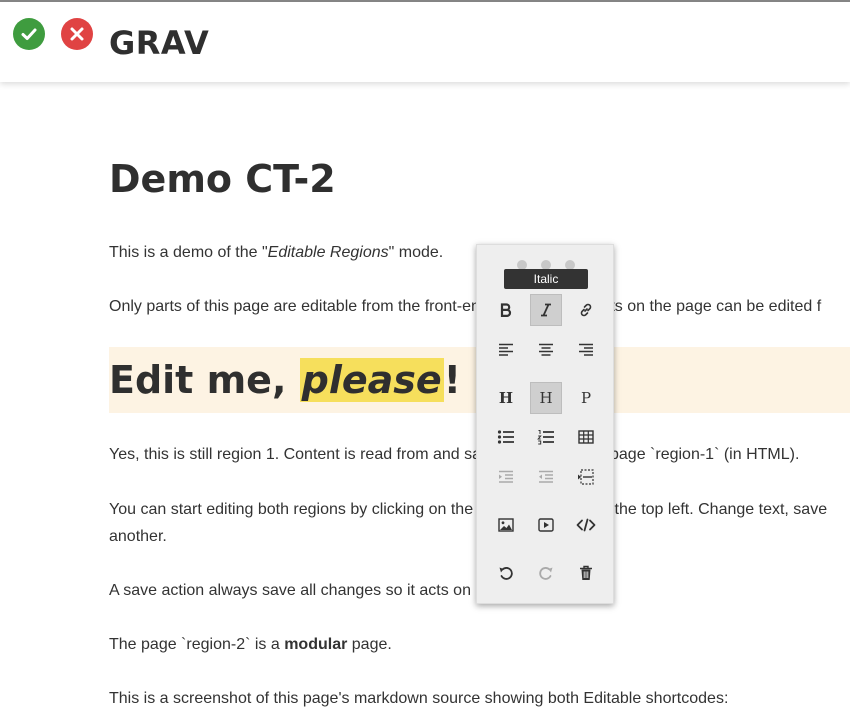 This screenshot has height=726, width=850. Describe the element at coordinates (425, 42) in the screenshot. I see `site-header: GRAV` at that location.